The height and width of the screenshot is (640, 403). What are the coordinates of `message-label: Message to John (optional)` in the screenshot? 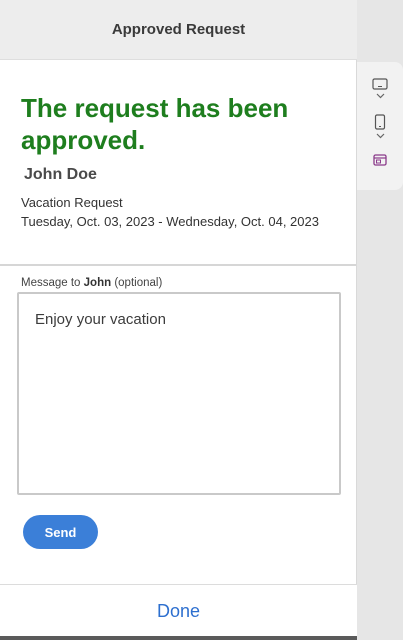 It's located at (91, 283).